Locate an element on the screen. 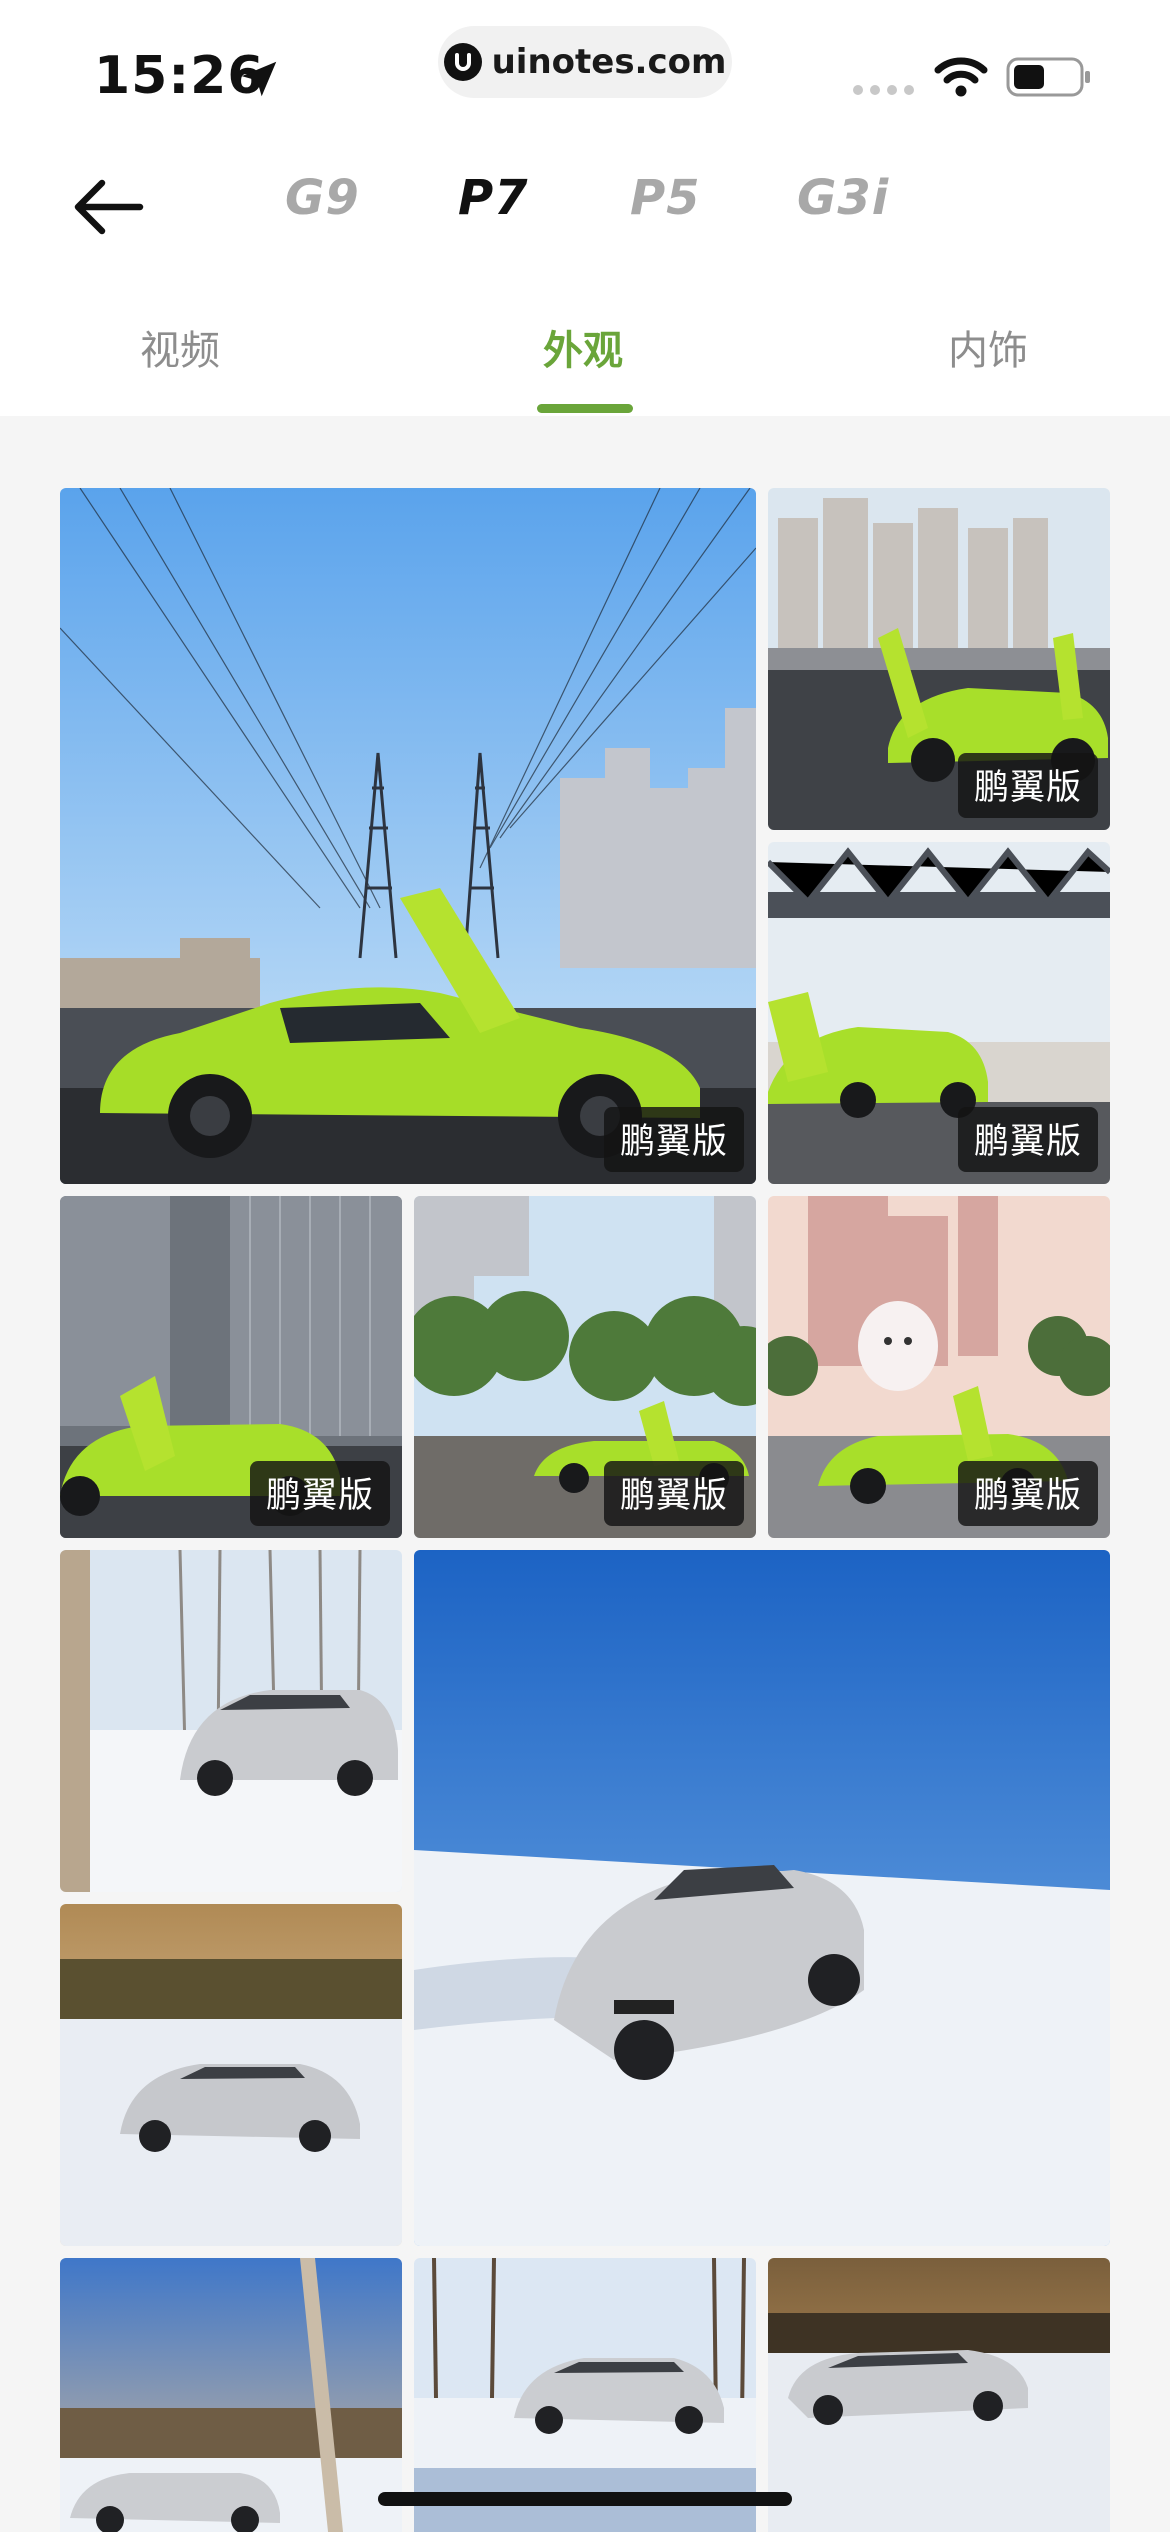 The height and width of the screenshot is (2532, 1170). model-tab-g9: G9 is located at coordinates (322, 198).